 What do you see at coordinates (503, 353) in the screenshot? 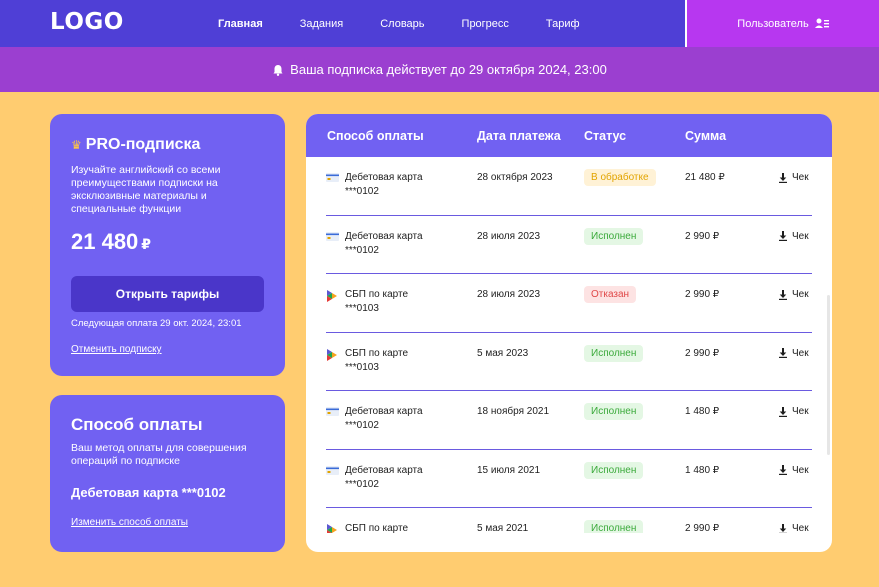
I see `row-date: 5 мая 2023` at bounding box center [503, 353].